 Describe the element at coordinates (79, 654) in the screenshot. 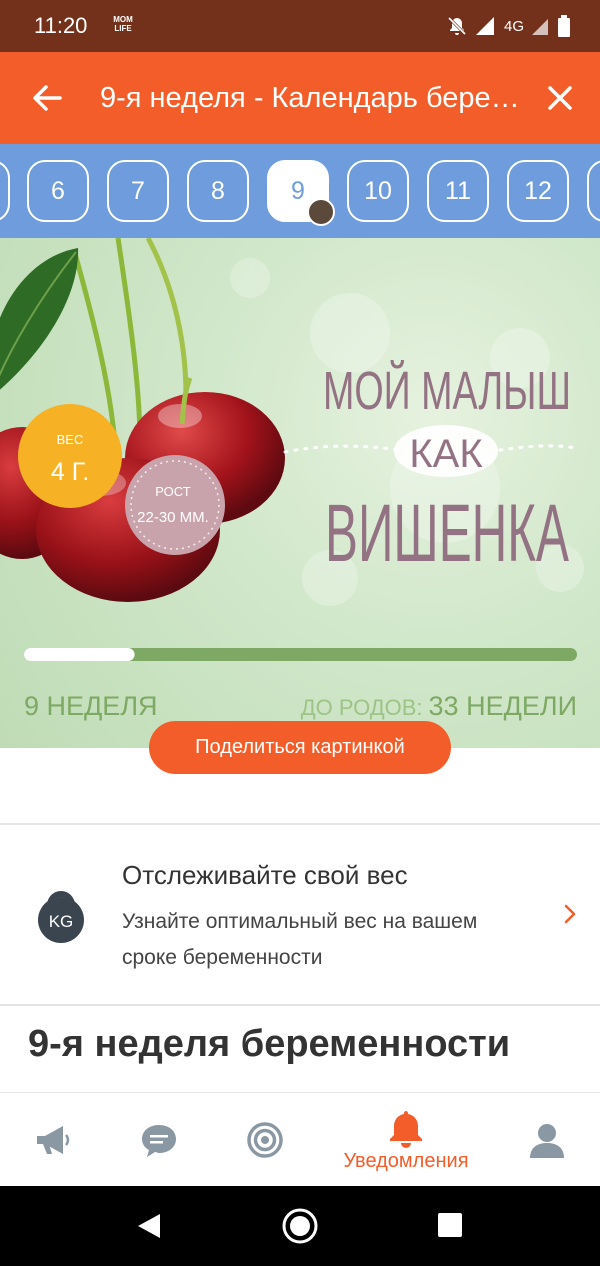

I see `pregnancy-progress-fill` at that location.